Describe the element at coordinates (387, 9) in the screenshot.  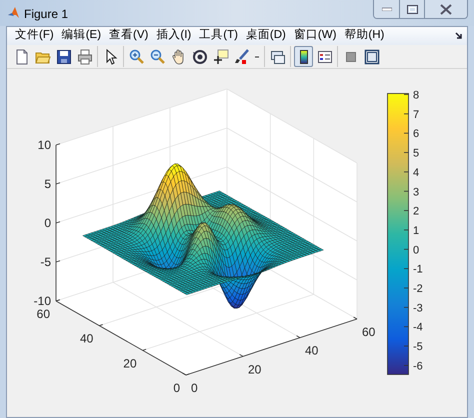
I see `minimize-icon` at that location.